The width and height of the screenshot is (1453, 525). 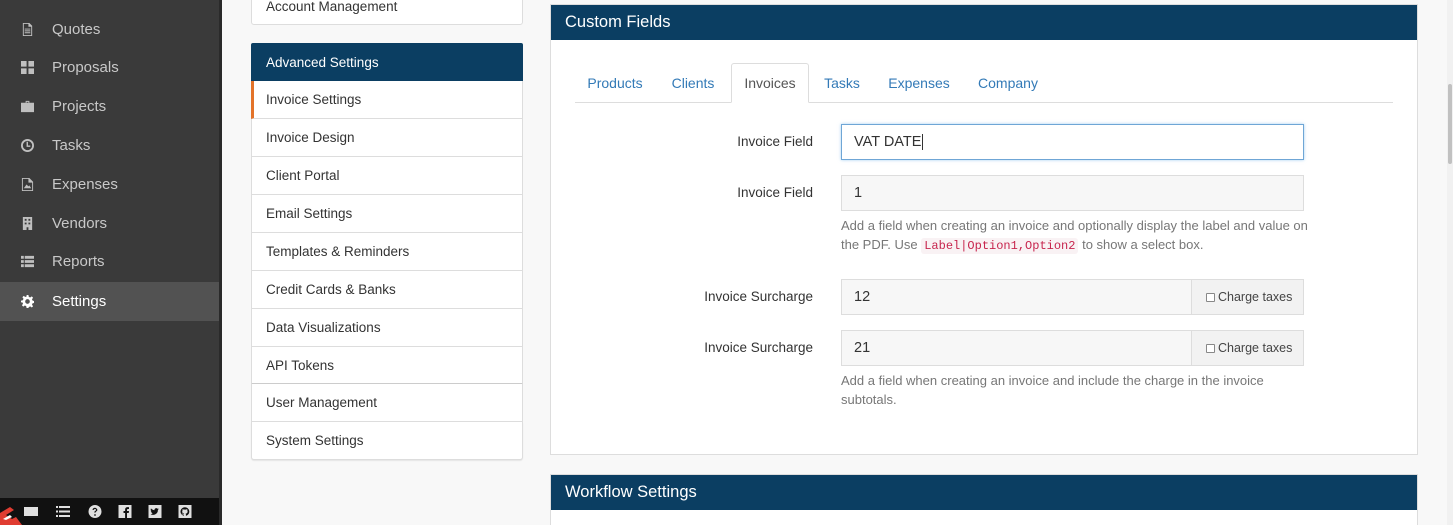 What do you see at coordinates (109, 511) in the screenshot?
I see `sidebar-footer` at bounding box center [109, 511].